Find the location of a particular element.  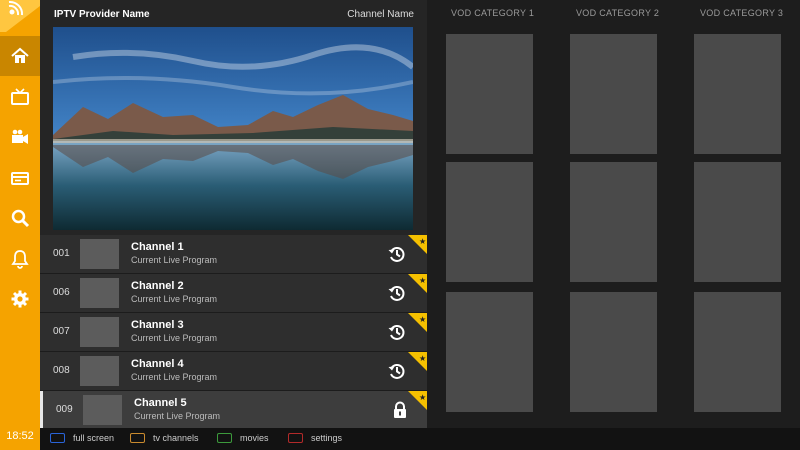

lock-icon is located at coordinates (400, 410).